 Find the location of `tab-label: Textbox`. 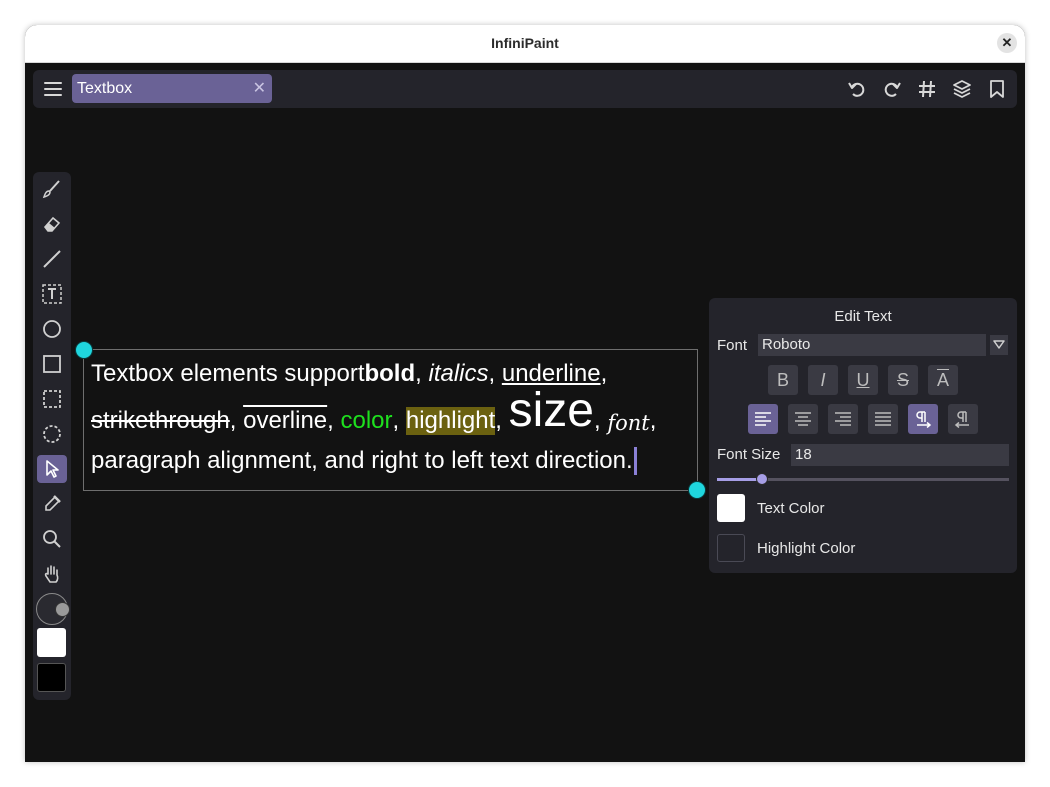

tab-label: Textbox is located at coordinates (105, 88).